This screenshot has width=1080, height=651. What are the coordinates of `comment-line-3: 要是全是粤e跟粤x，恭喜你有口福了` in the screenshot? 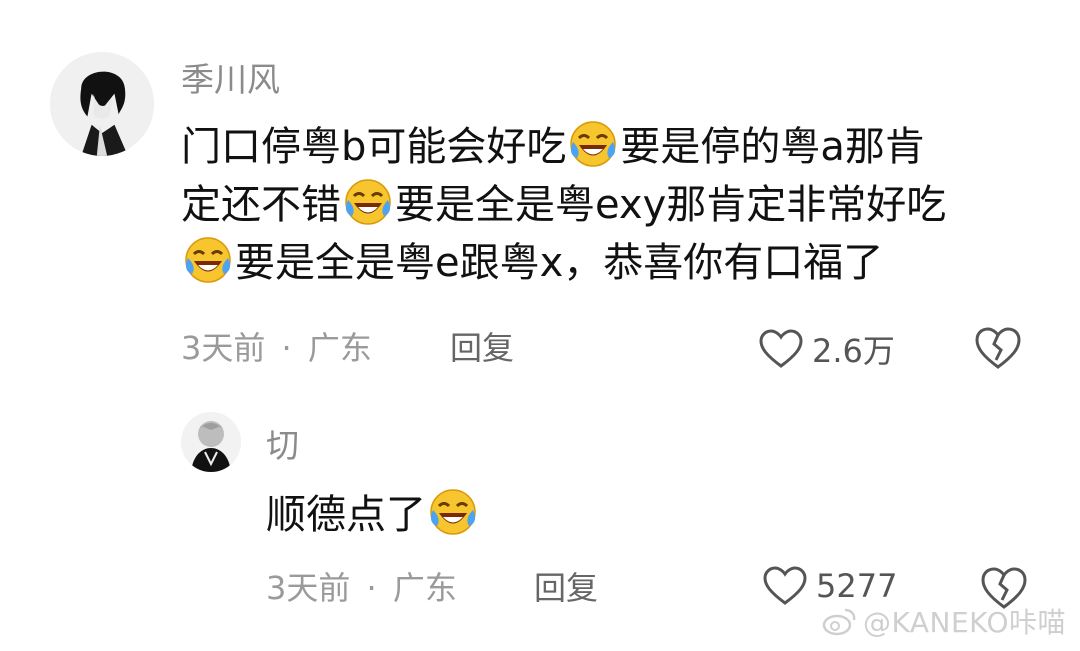 It's located at (611, 263).